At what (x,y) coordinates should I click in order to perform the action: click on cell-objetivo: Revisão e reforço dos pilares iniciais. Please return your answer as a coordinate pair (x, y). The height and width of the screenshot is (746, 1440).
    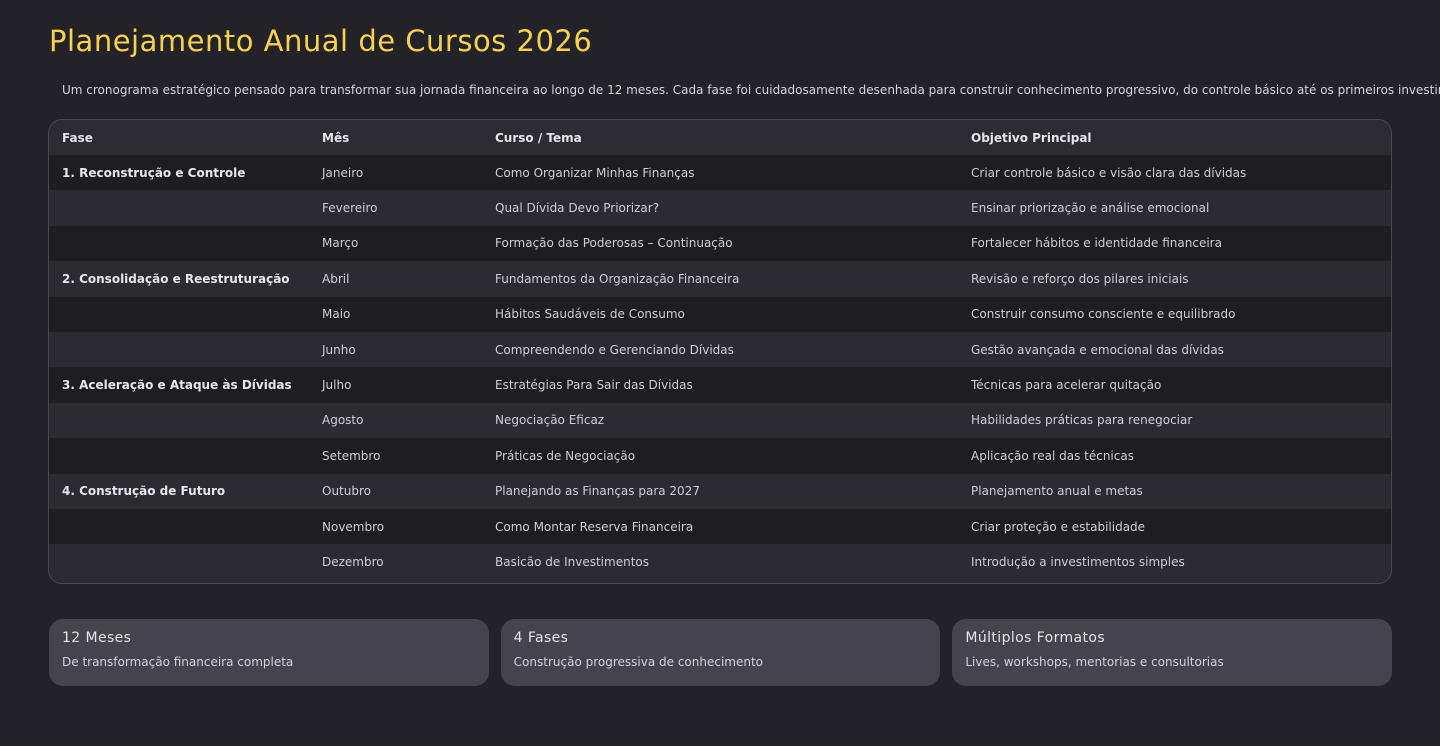
    Looking at the image, I should click on (1174, 279).